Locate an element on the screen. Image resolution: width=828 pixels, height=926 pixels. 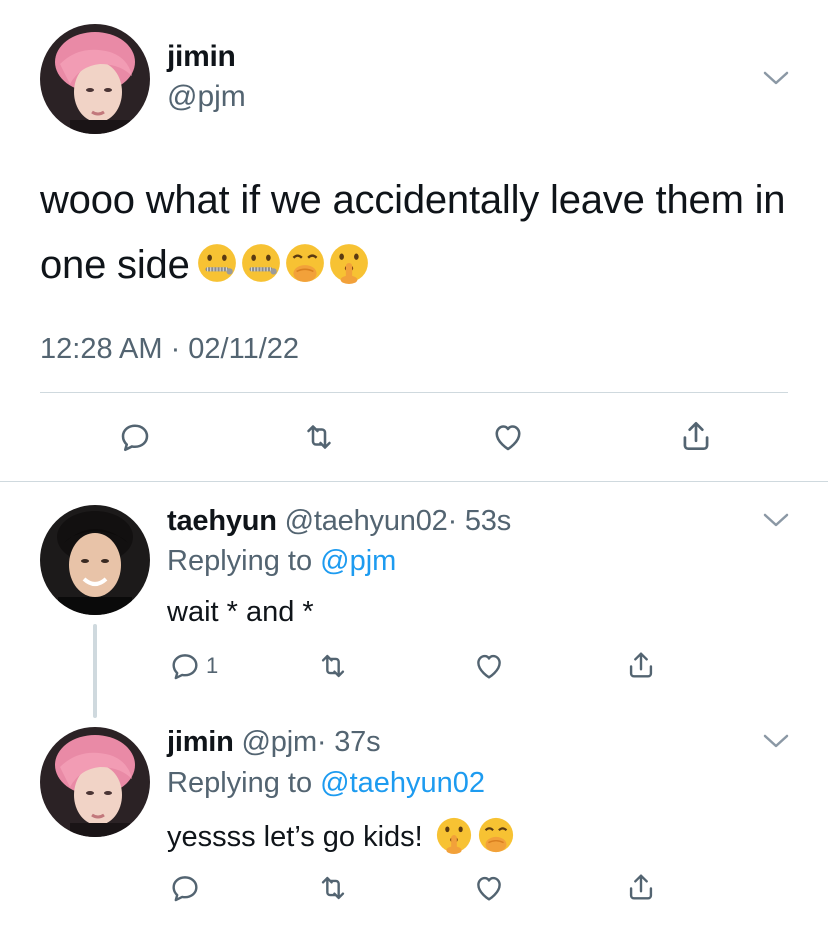
reply-author-handle: @pjm is located at coordinates (280, 742).